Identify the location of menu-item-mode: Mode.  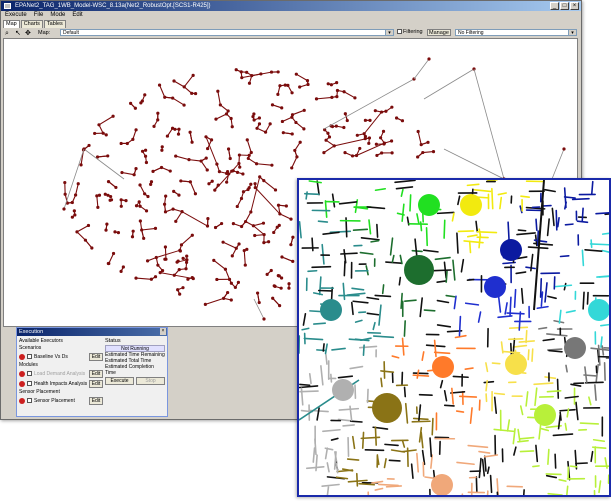
(57, 15).